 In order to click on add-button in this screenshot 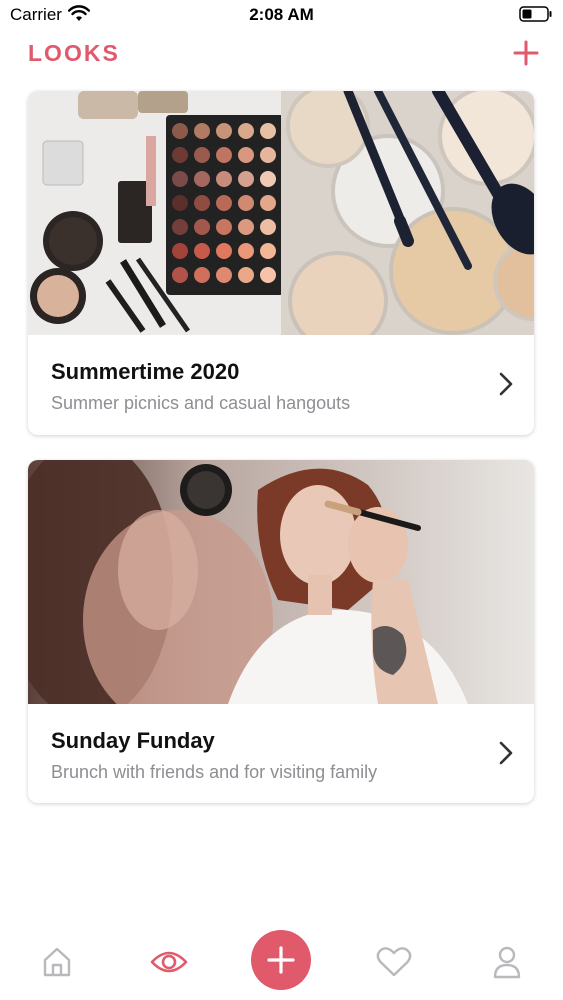, I will do `click(281, 960)`.